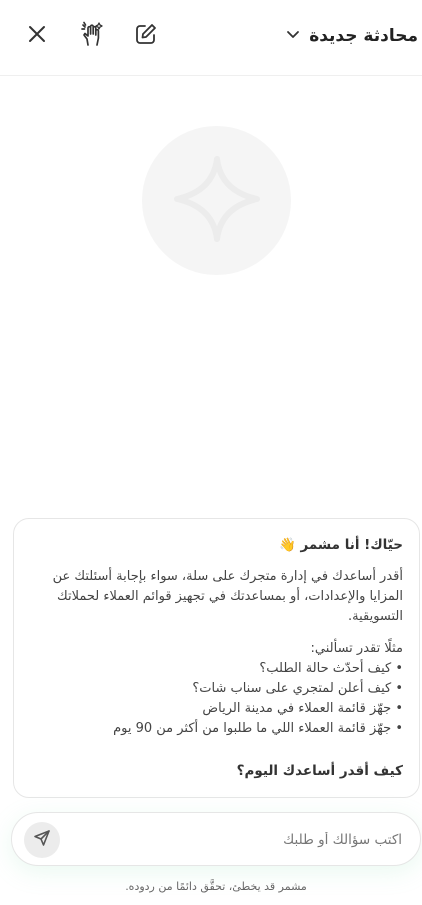 The width and height of the screenshot is (422, 905). I want to click on sparkle-star-icon, so click(217, 201).